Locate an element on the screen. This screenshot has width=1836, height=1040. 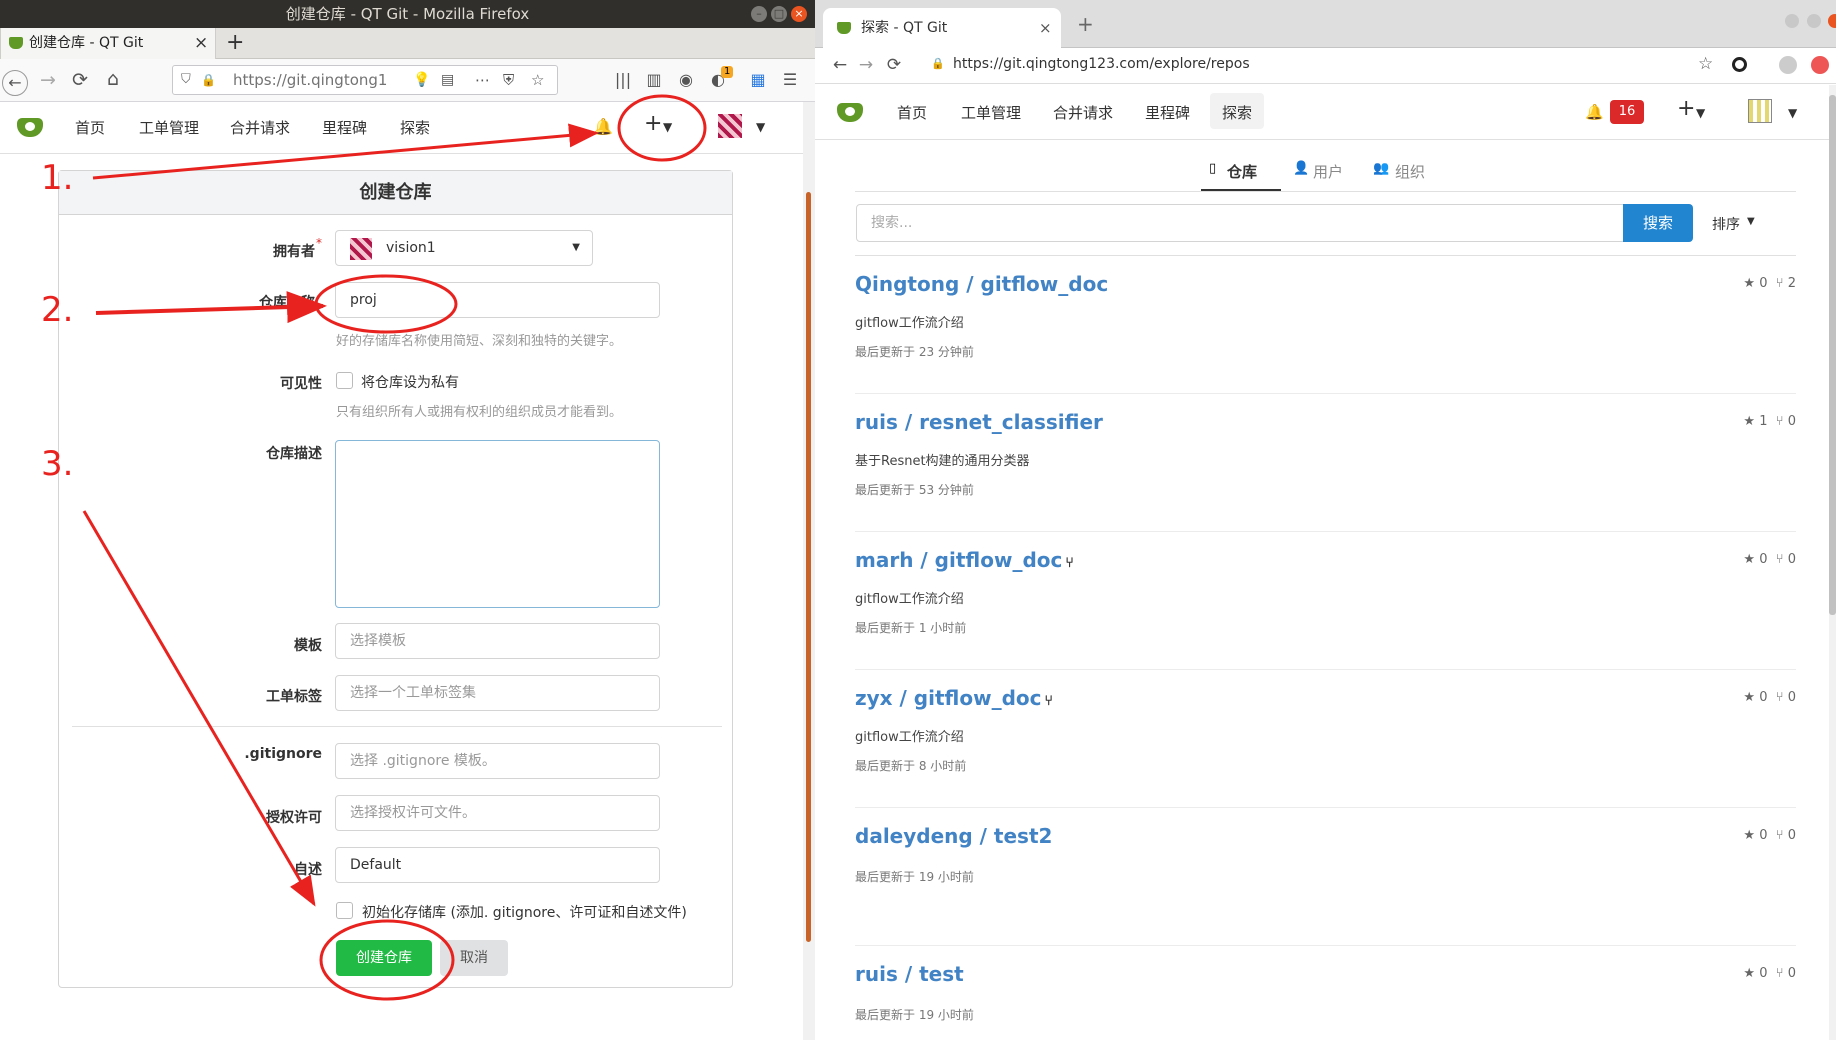
repo-name-link: zyx / gitflow_doc ⑂ is located at coordinates (954, 698).